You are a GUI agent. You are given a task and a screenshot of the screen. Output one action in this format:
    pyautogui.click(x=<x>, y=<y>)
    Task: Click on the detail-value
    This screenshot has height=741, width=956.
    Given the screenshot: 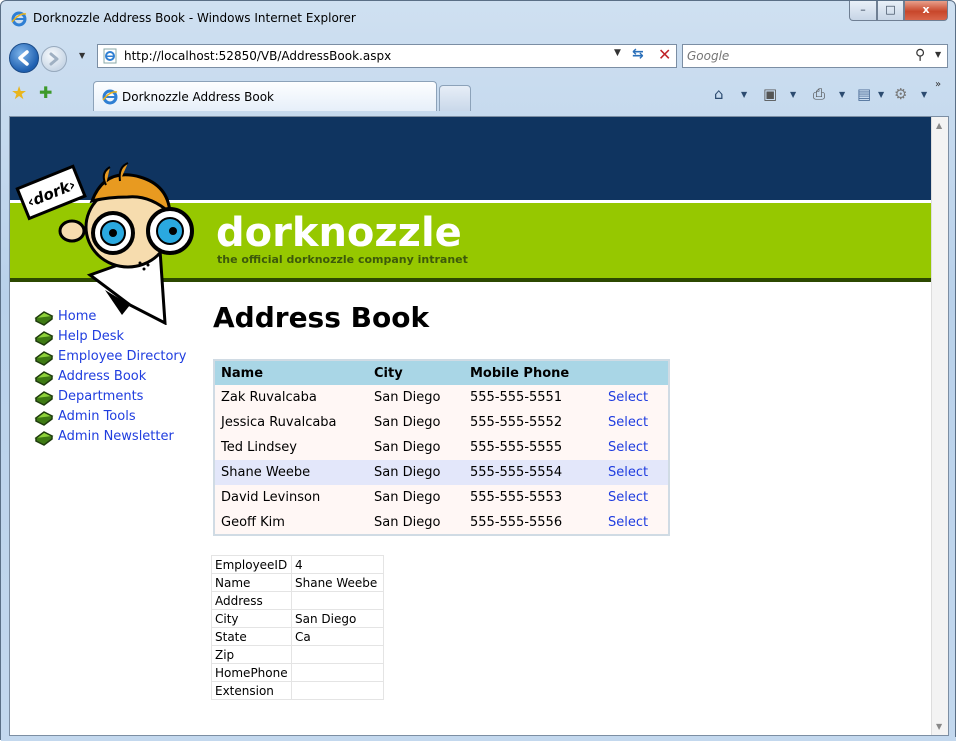 What is the action you would take?
    pyautogui.click(x=337, y=600)
    